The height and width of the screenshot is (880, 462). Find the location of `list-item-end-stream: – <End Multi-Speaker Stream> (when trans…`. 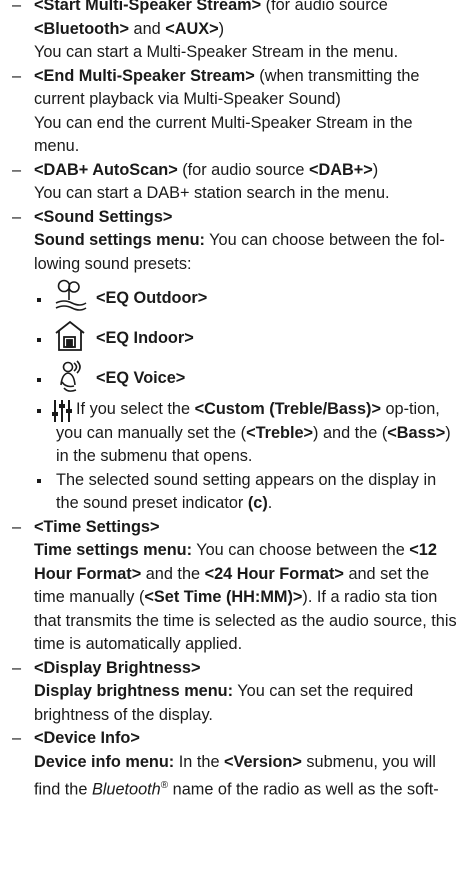

list-item-end-stream: – <End Multi-Speaker Stream> (when trans… is located at coordinates (231, 112).